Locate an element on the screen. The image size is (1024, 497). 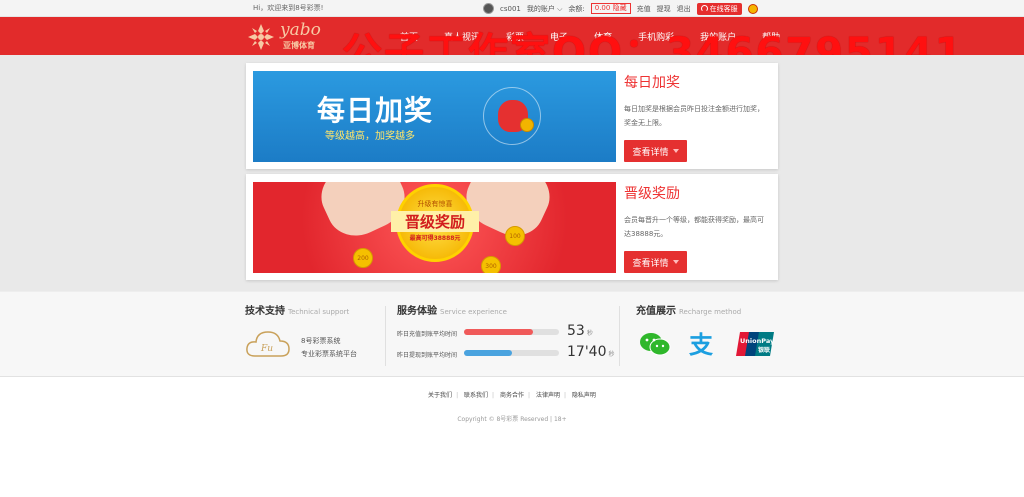
banner-subtitle: 等级越高，加奖越多 is located at coordinates (370, 136).